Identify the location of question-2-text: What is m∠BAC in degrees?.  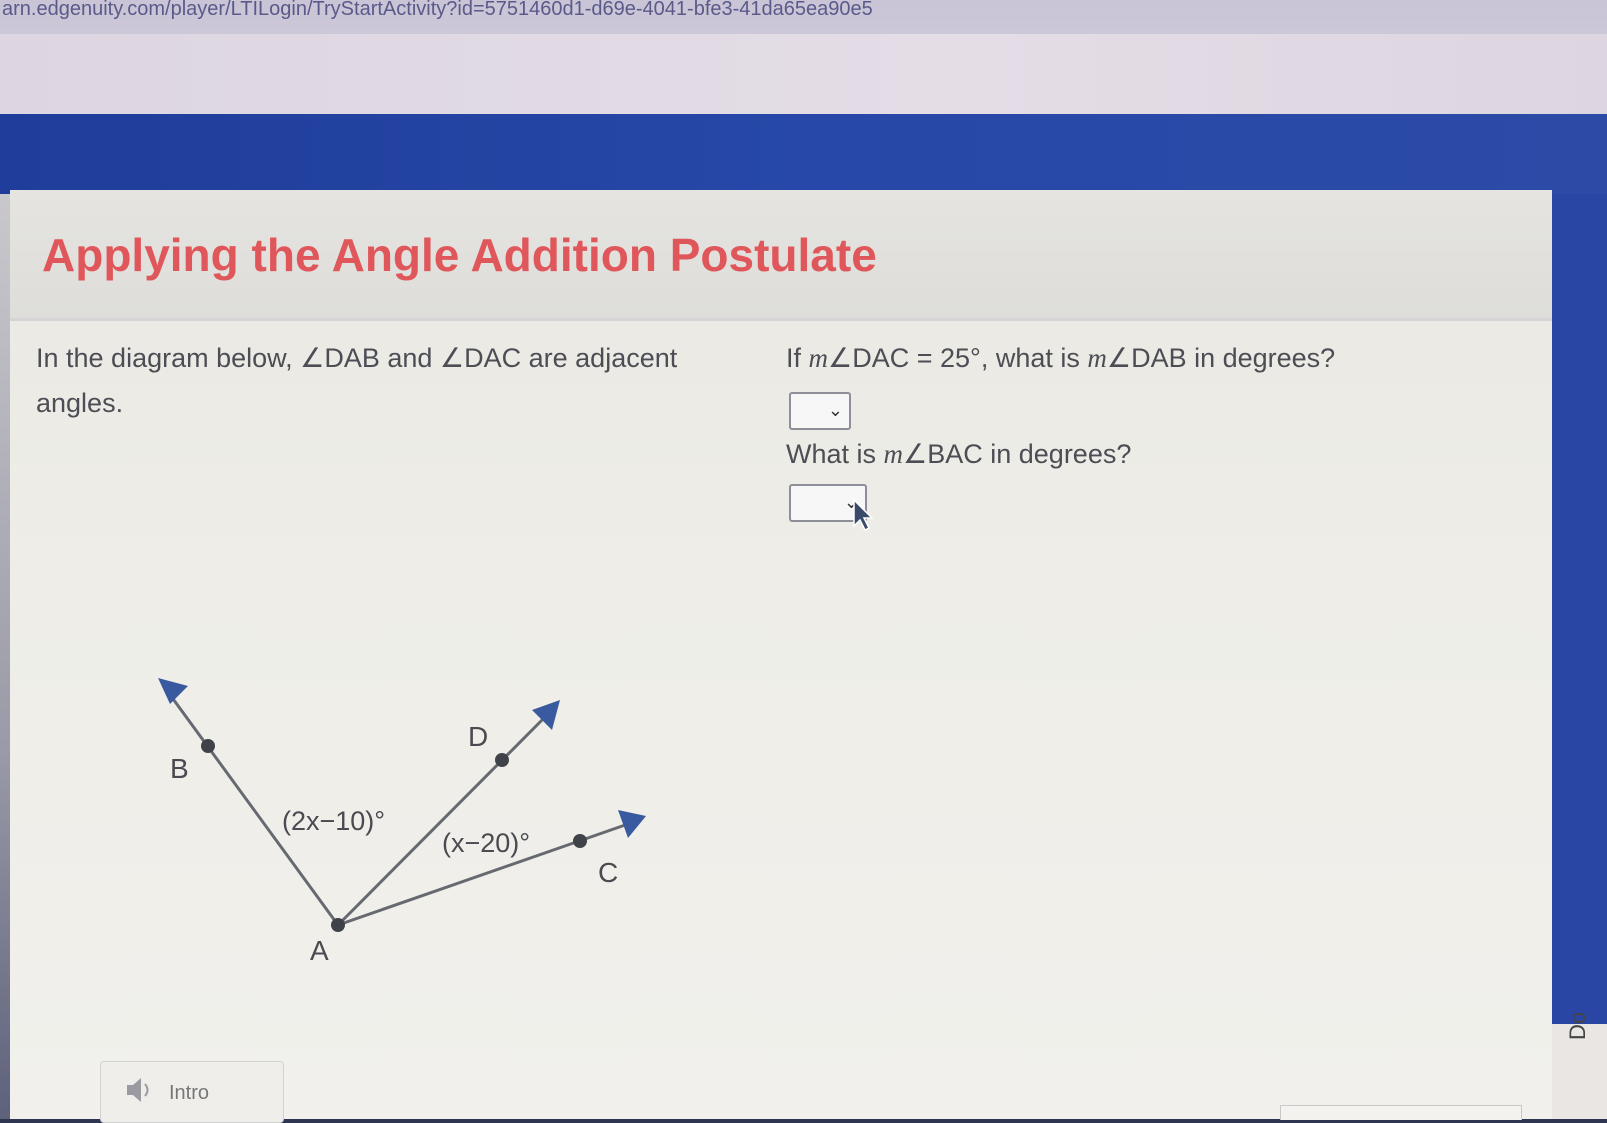
(958, 454).